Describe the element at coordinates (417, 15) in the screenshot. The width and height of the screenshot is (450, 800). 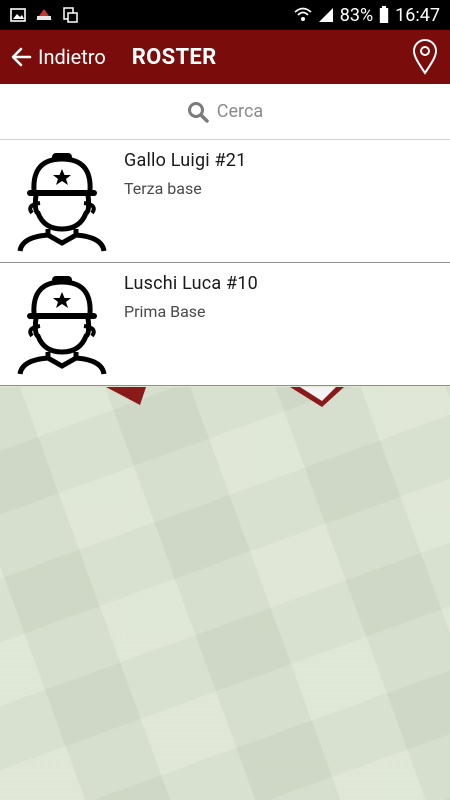
I see `clock: 16:47` at that location.